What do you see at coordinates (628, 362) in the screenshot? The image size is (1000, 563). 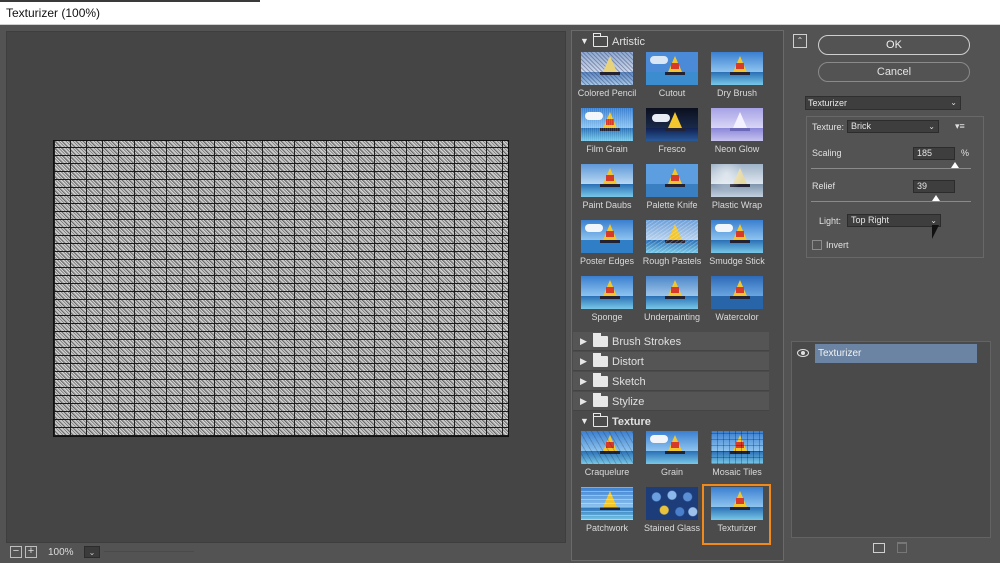 I see `folder-label: Distort` at bounding box center [628, 362].